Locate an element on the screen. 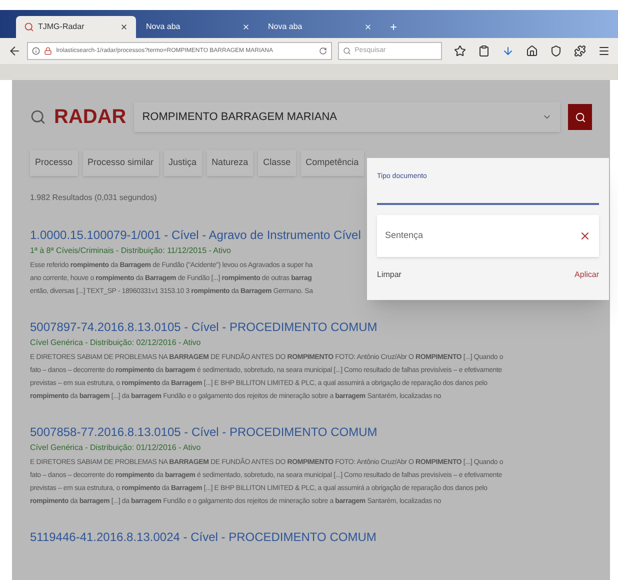 The image size is (618, 580). browser-tab: TJMG-Radar is located at coordinates (76, 27).